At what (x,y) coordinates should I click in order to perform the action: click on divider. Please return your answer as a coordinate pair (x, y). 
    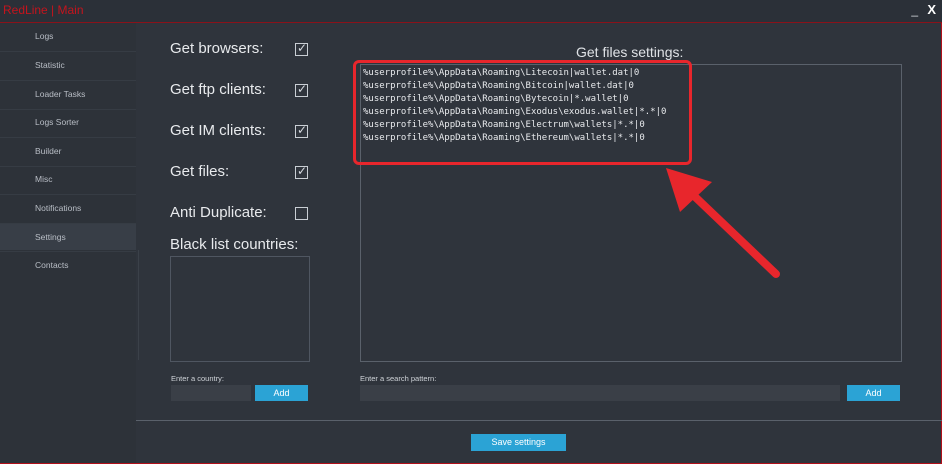
    Looking at the image, I should click on (539, 420).